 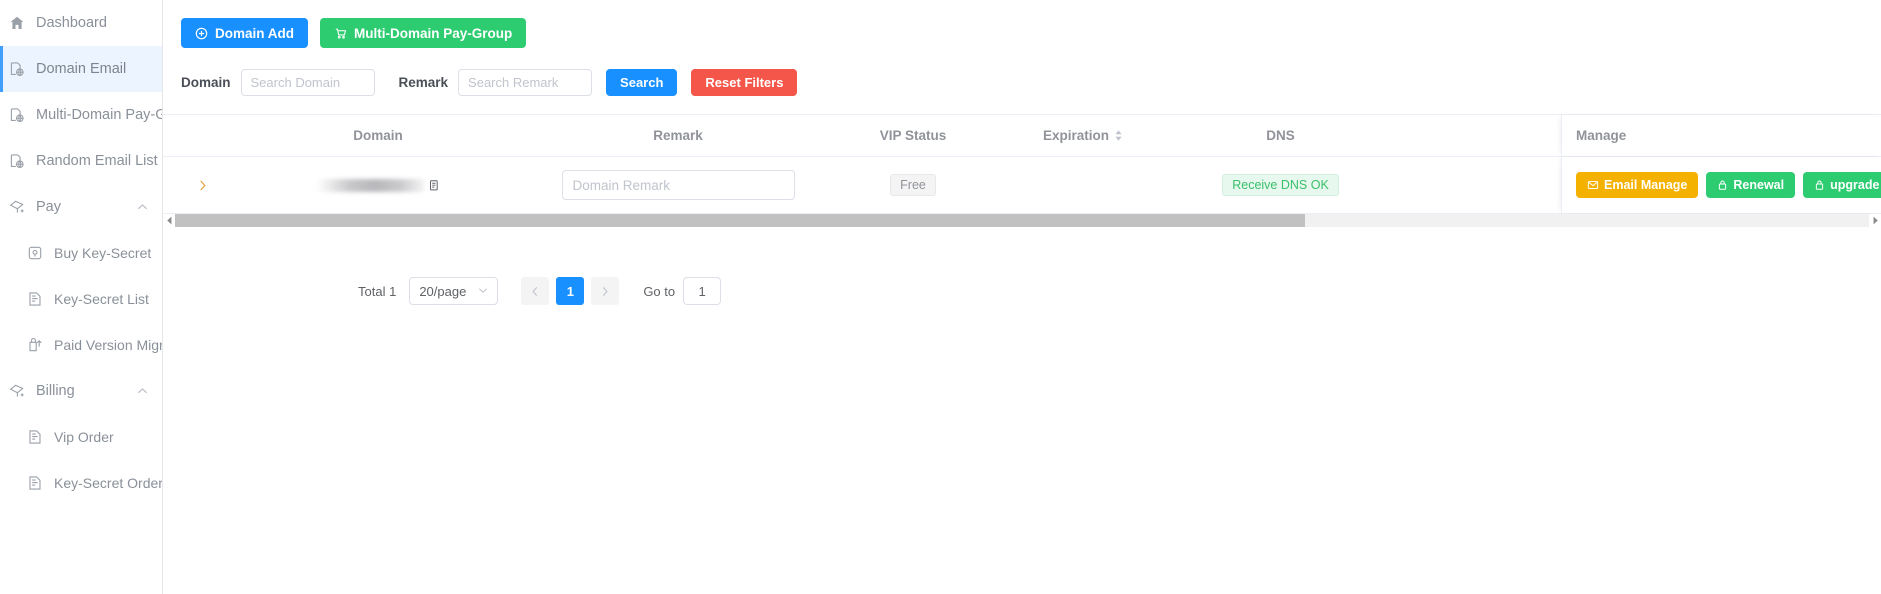 I want to click on sidebar-item-label: Paid Version Migration, so click(x=108, y=345).